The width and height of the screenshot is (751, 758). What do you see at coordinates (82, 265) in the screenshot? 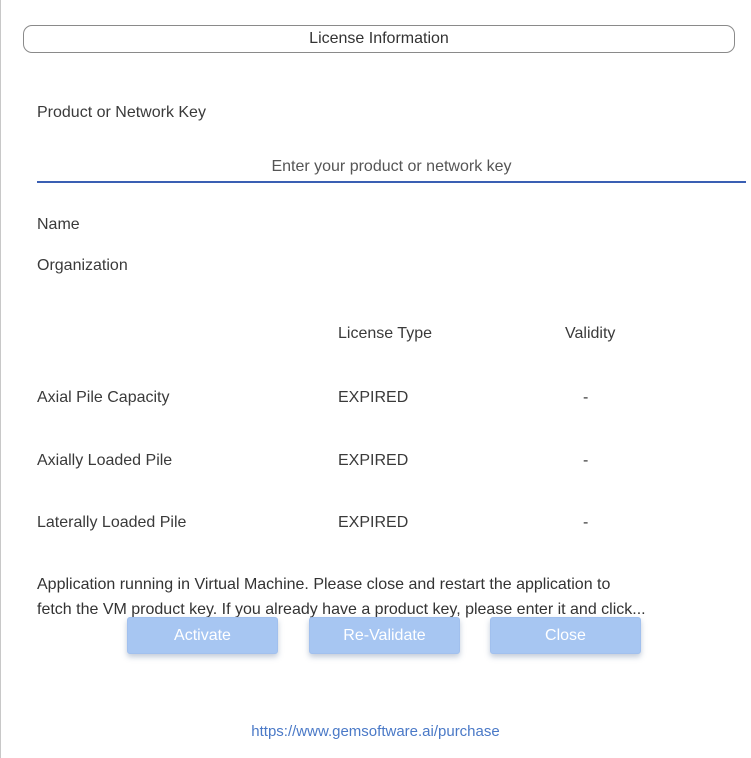
I see `organization-label: Organization` at bounding box center [82, 265].